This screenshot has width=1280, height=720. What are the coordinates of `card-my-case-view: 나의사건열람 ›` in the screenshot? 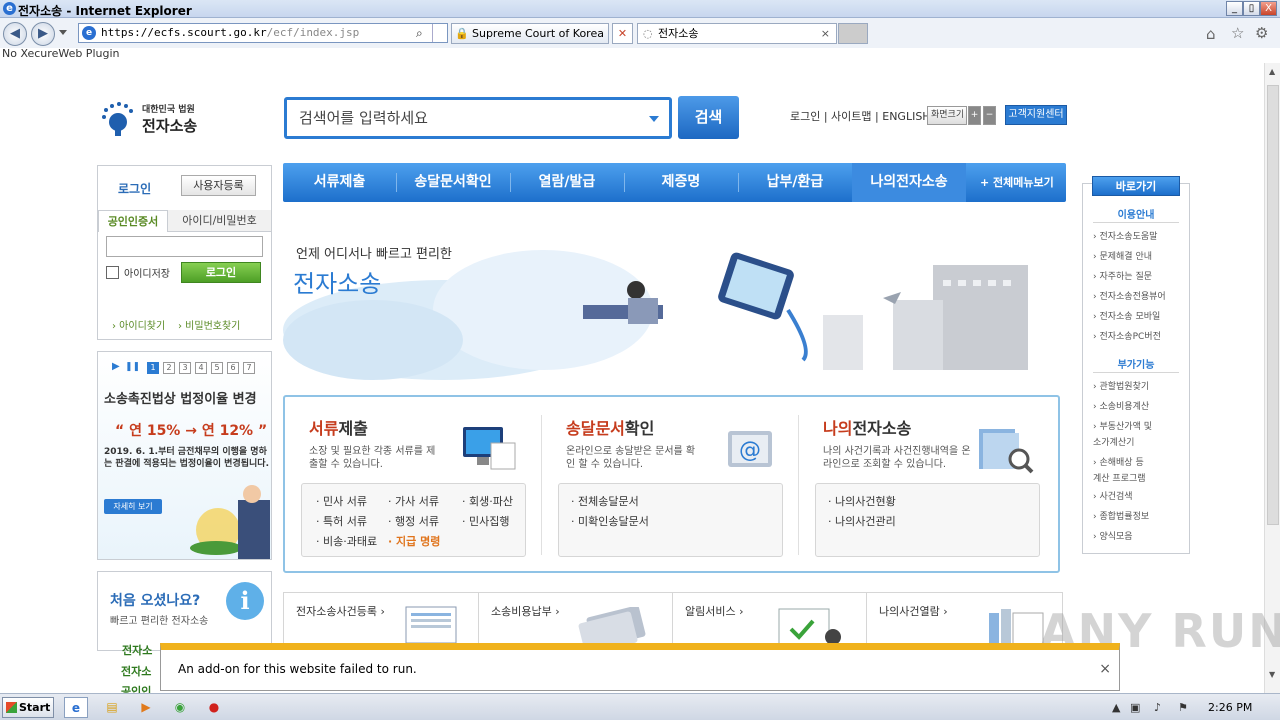 It's located at (965, 620).